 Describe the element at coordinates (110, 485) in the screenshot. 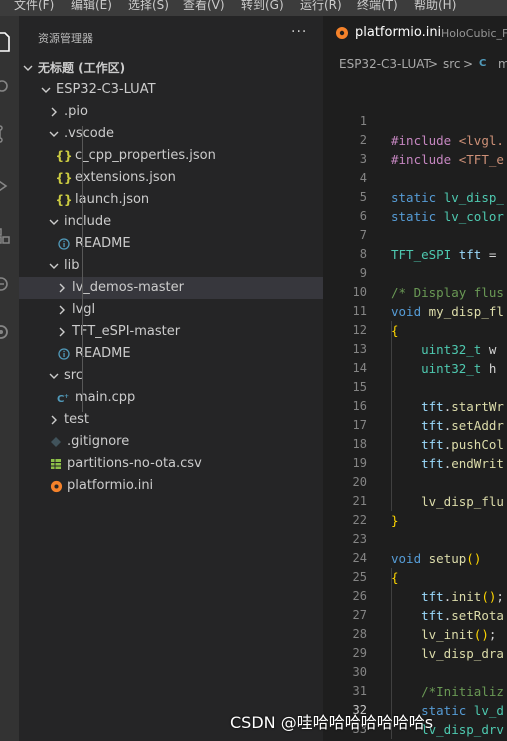

I see `tree-item-label: platformio.ini` at that location.